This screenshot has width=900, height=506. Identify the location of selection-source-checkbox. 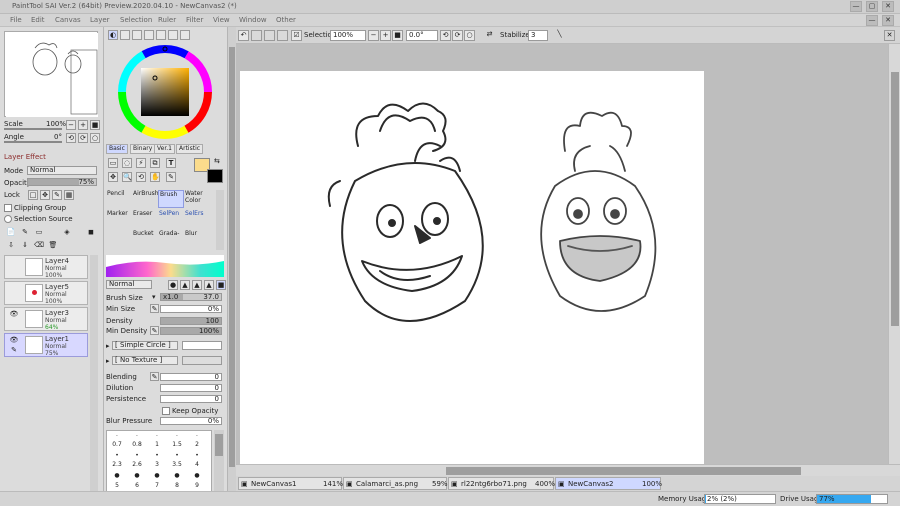
(8, 219).